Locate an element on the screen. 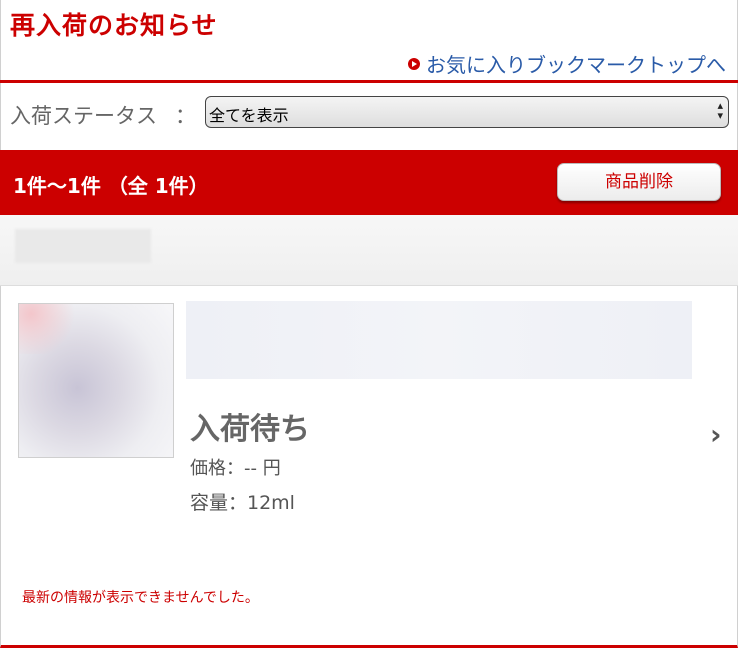 The height and width of the screenshot is (648, 738). product-volume: 容量：12ml is located at coordinates (242, 503).